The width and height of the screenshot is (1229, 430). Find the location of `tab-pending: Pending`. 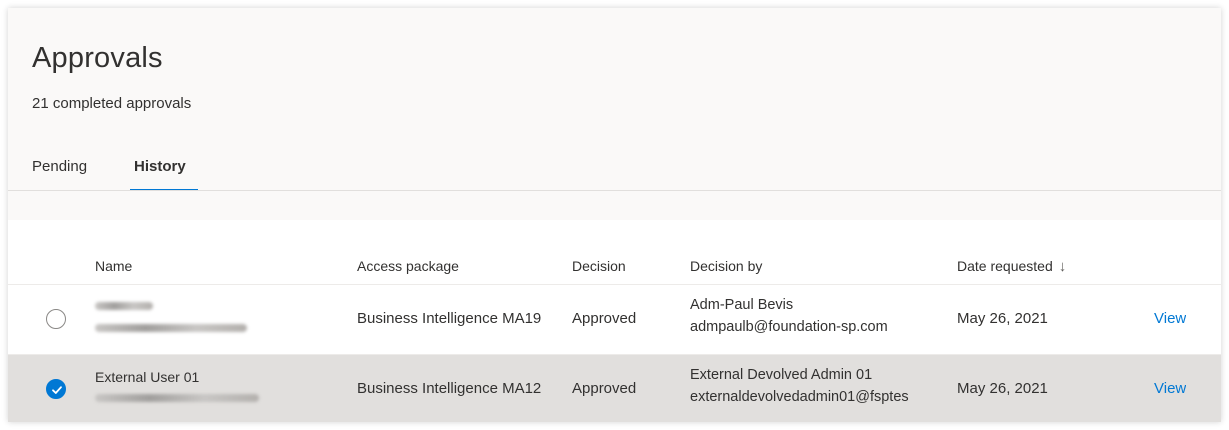

tab-pending: Pending is located at coordinates (59, 166).